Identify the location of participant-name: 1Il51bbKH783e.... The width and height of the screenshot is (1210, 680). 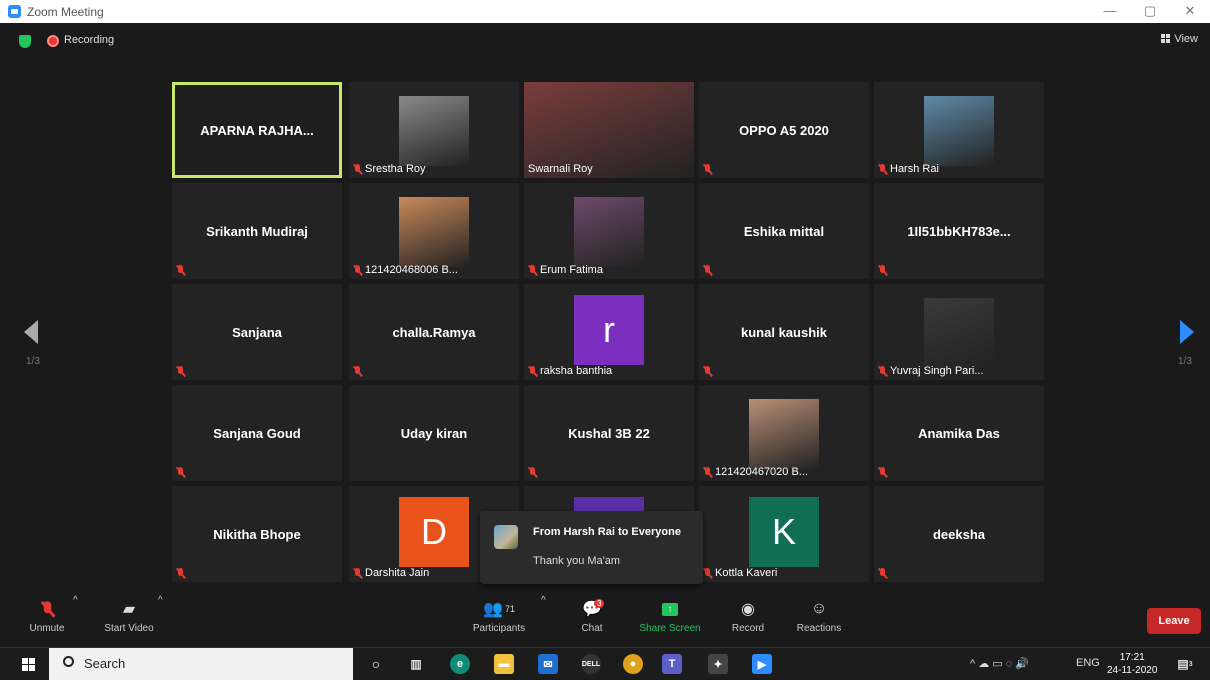
(959, 231).